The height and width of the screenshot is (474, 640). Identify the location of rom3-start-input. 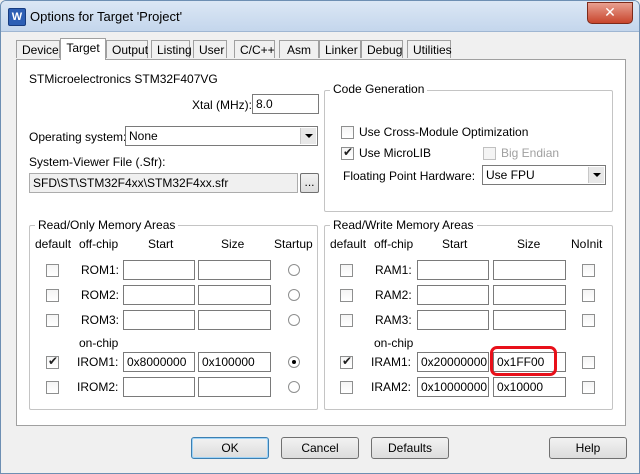
(159, 320).